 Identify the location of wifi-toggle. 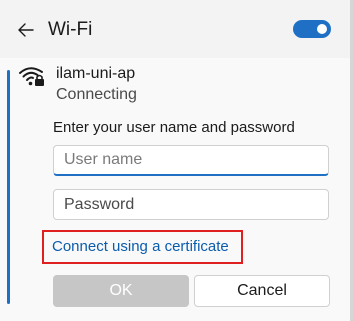
(312, 29).